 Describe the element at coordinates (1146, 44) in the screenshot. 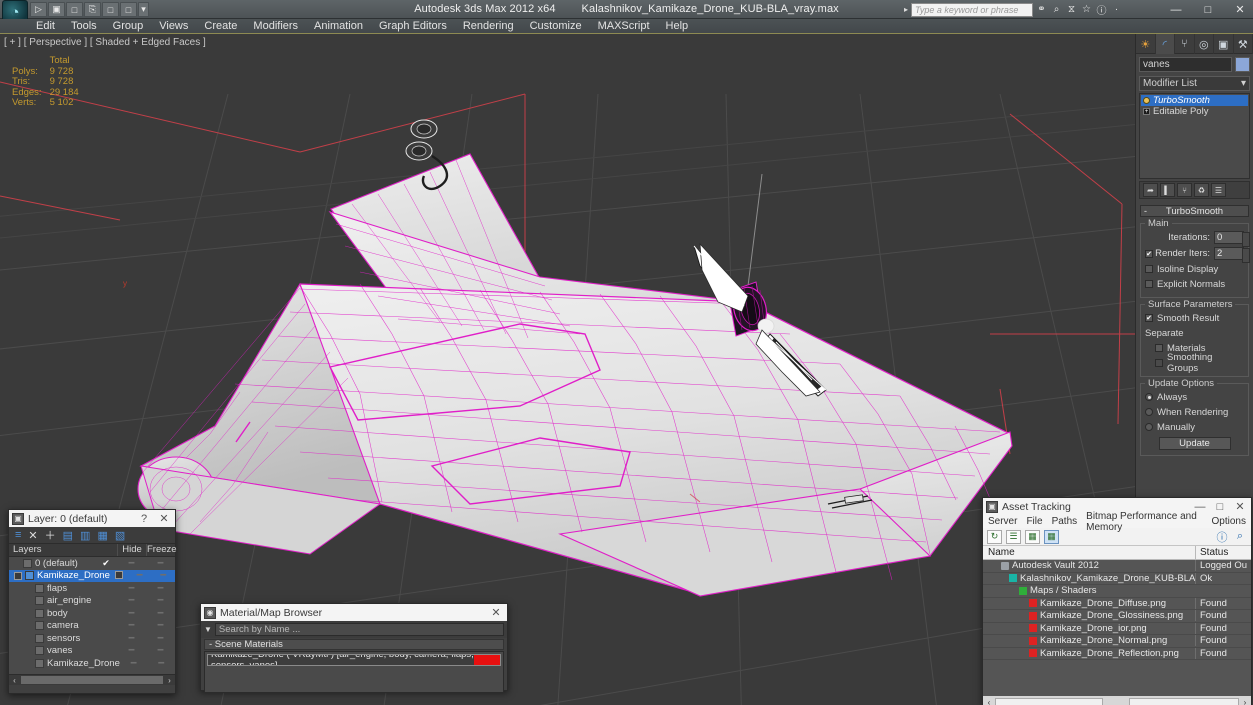

I see `create-tab: ☀` at that location.